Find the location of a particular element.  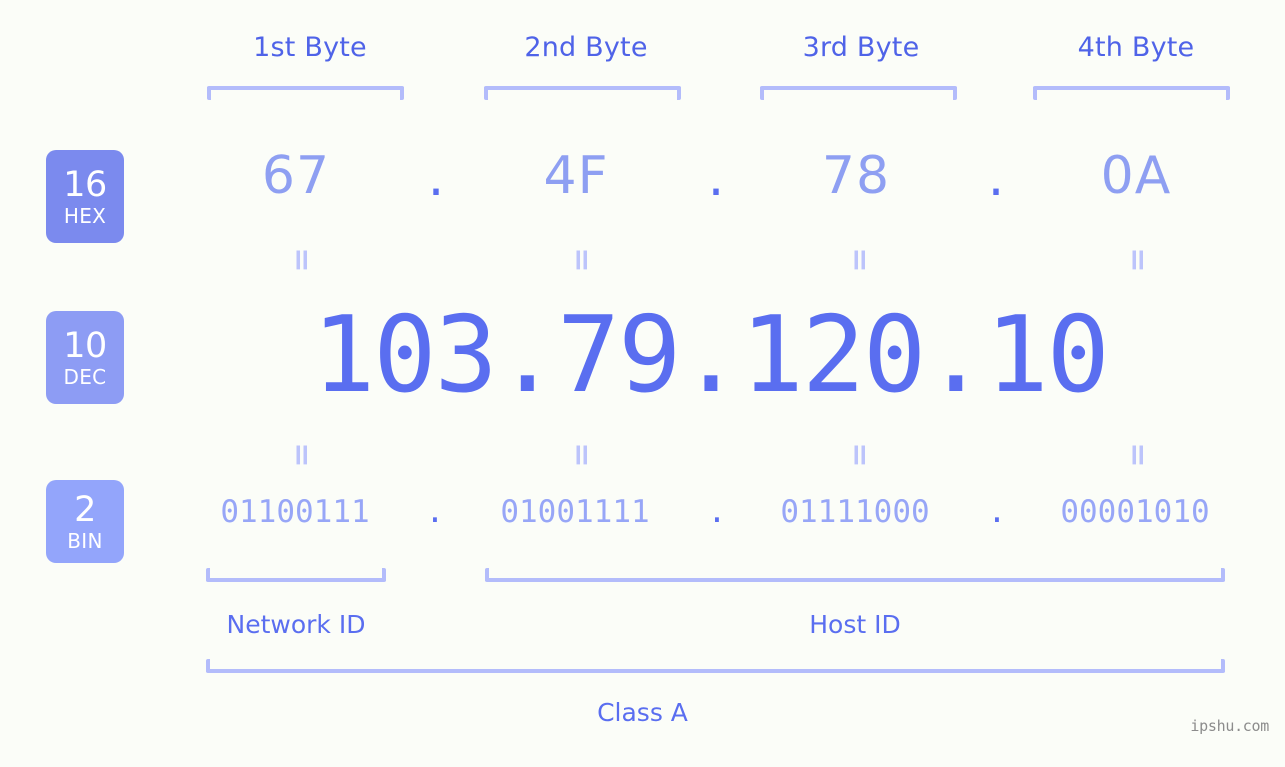

base-badge-hex-number: 16 is located at coordinates (85, 184).